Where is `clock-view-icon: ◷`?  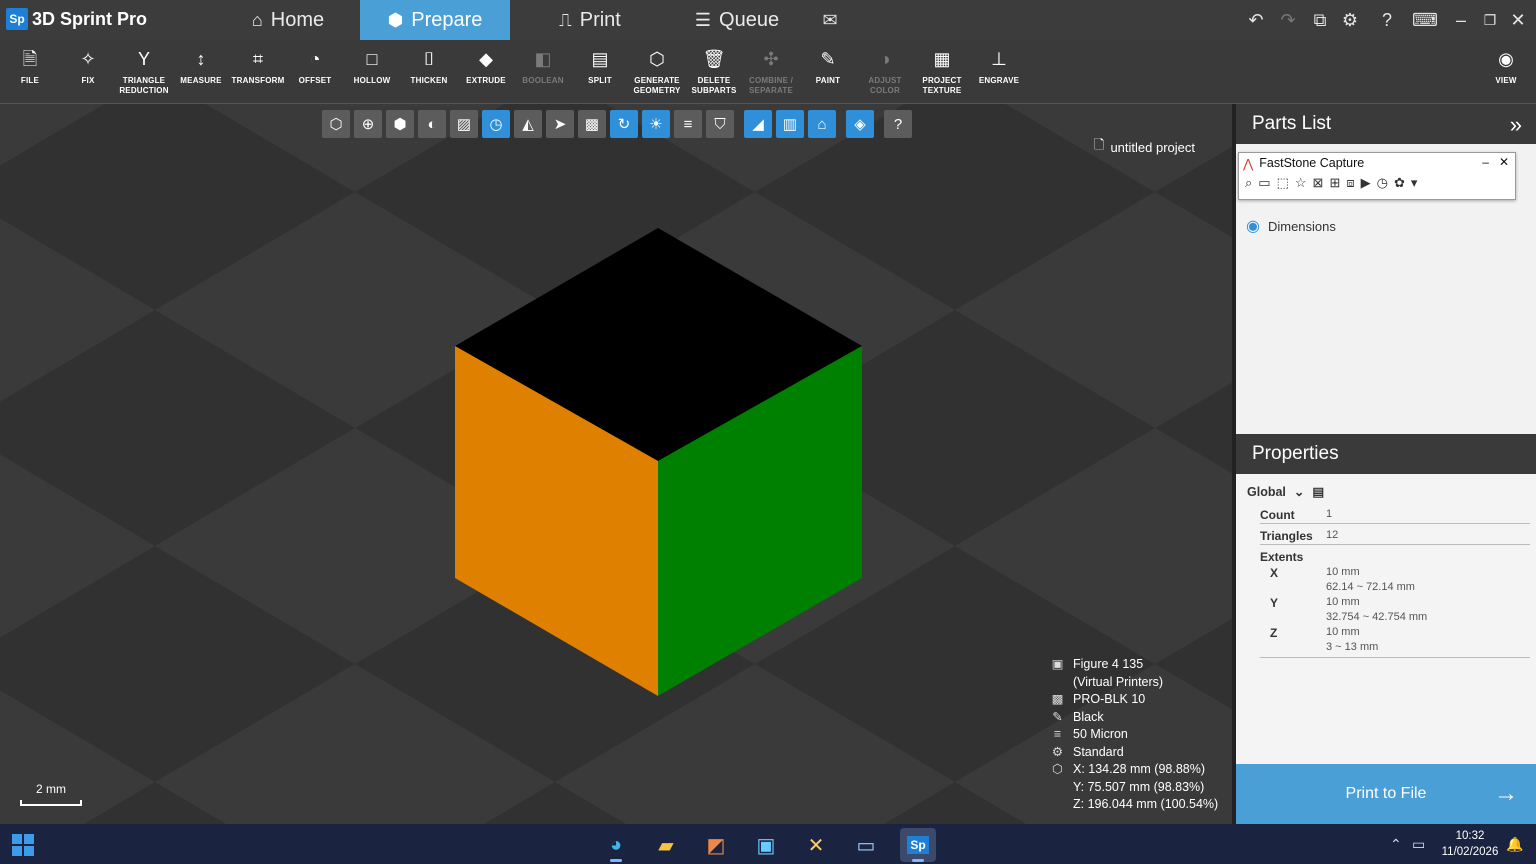 clock-view-icon: ◷ is located at coordinates (496, 124).